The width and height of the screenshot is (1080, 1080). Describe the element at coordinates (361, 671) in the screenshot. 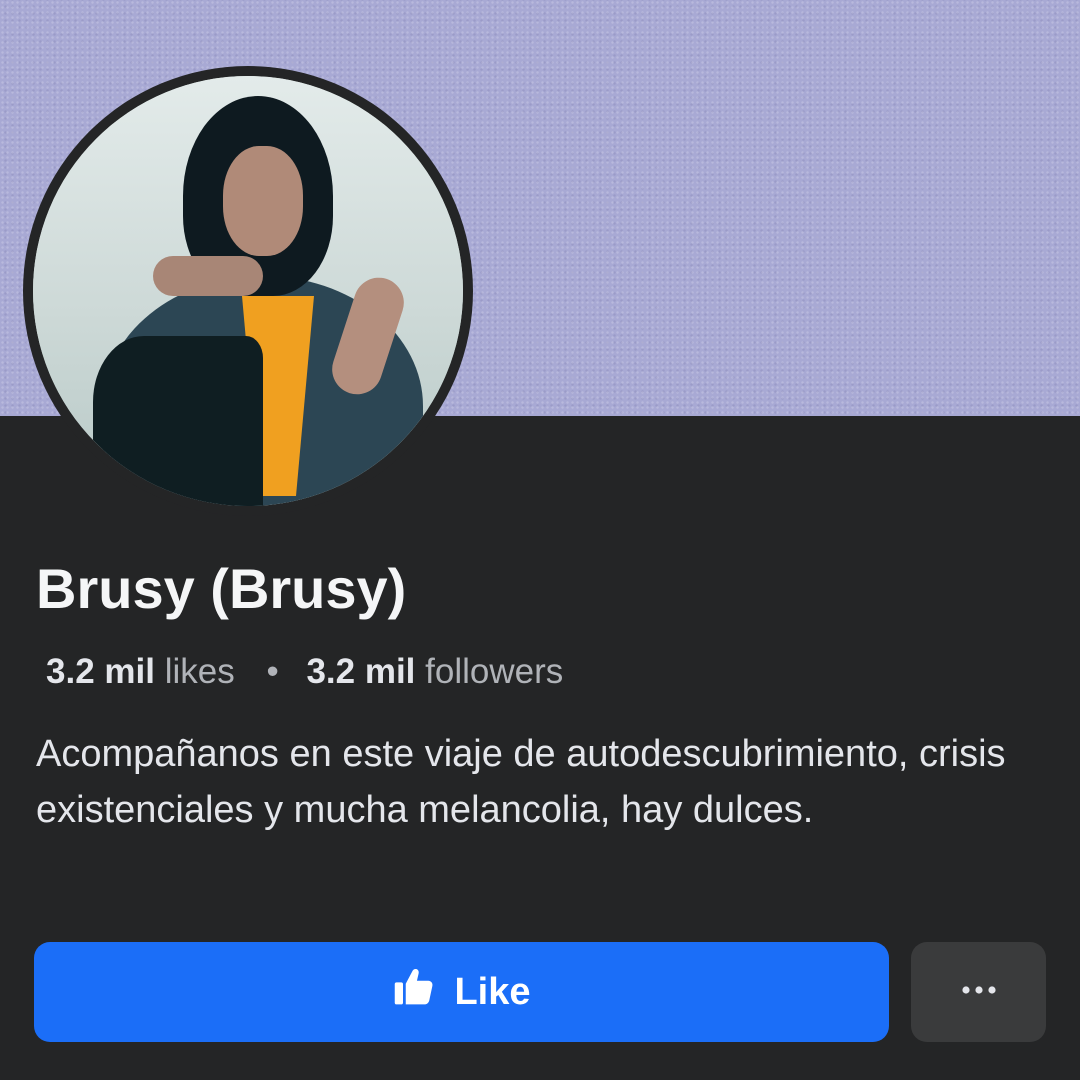

I see `followers-count: 3.2 mil` at that location.